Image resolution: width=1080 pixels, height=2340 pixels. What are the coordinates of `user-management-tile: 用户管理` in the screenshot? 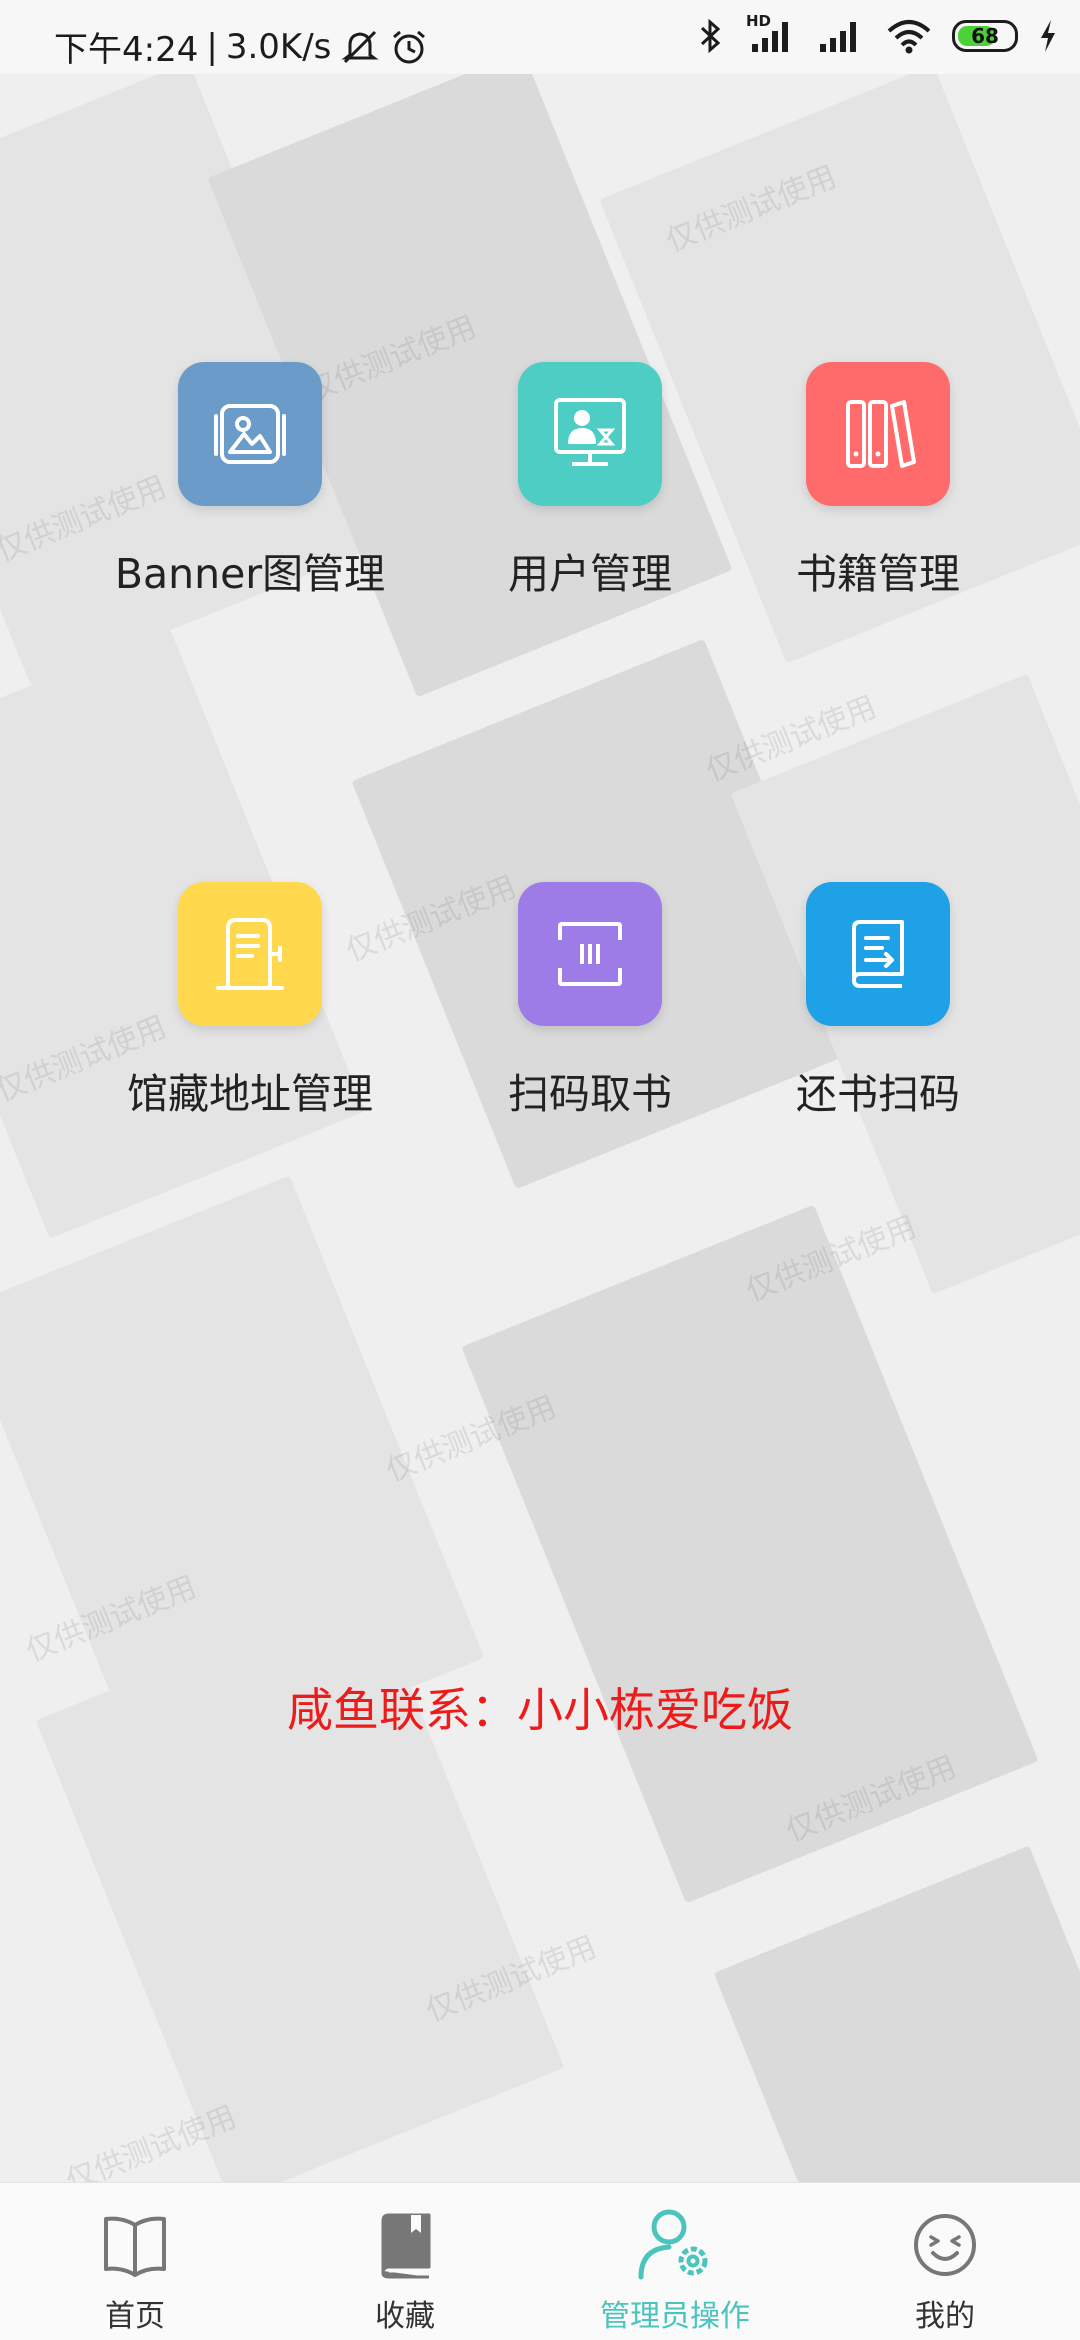 It's located at (590, 481).